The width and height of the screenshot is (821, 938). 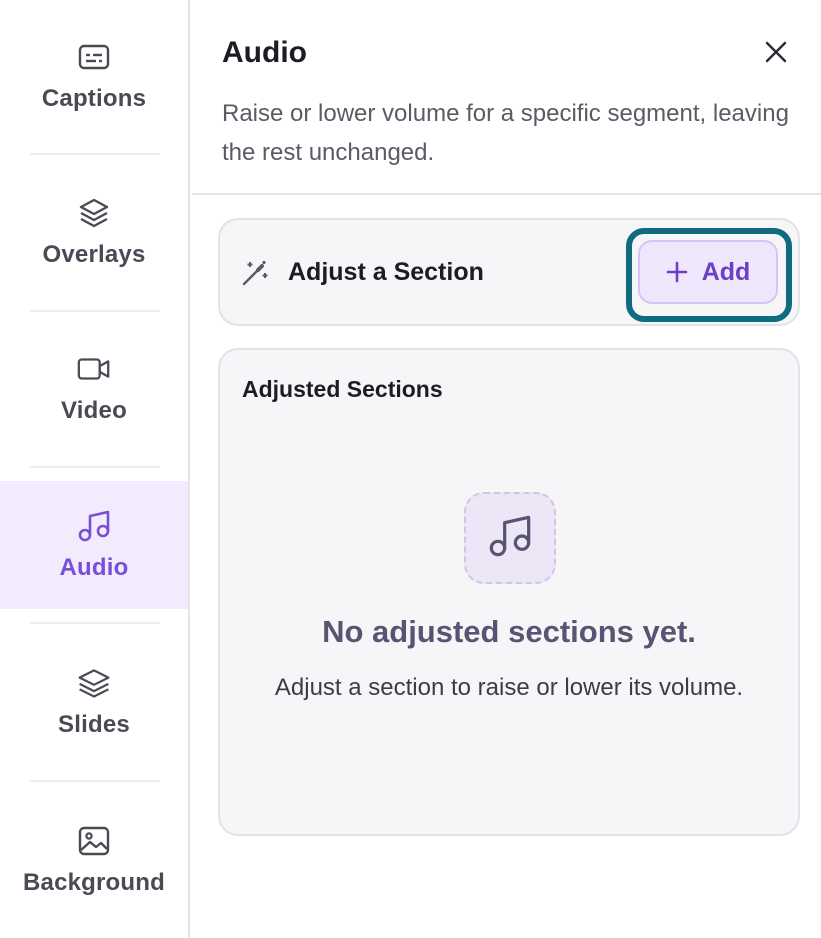 What do you see at coordinates (94, 545) in the screenshot?
I see `sidebar-item-audio: Audio` at bounding box center [94, 545].